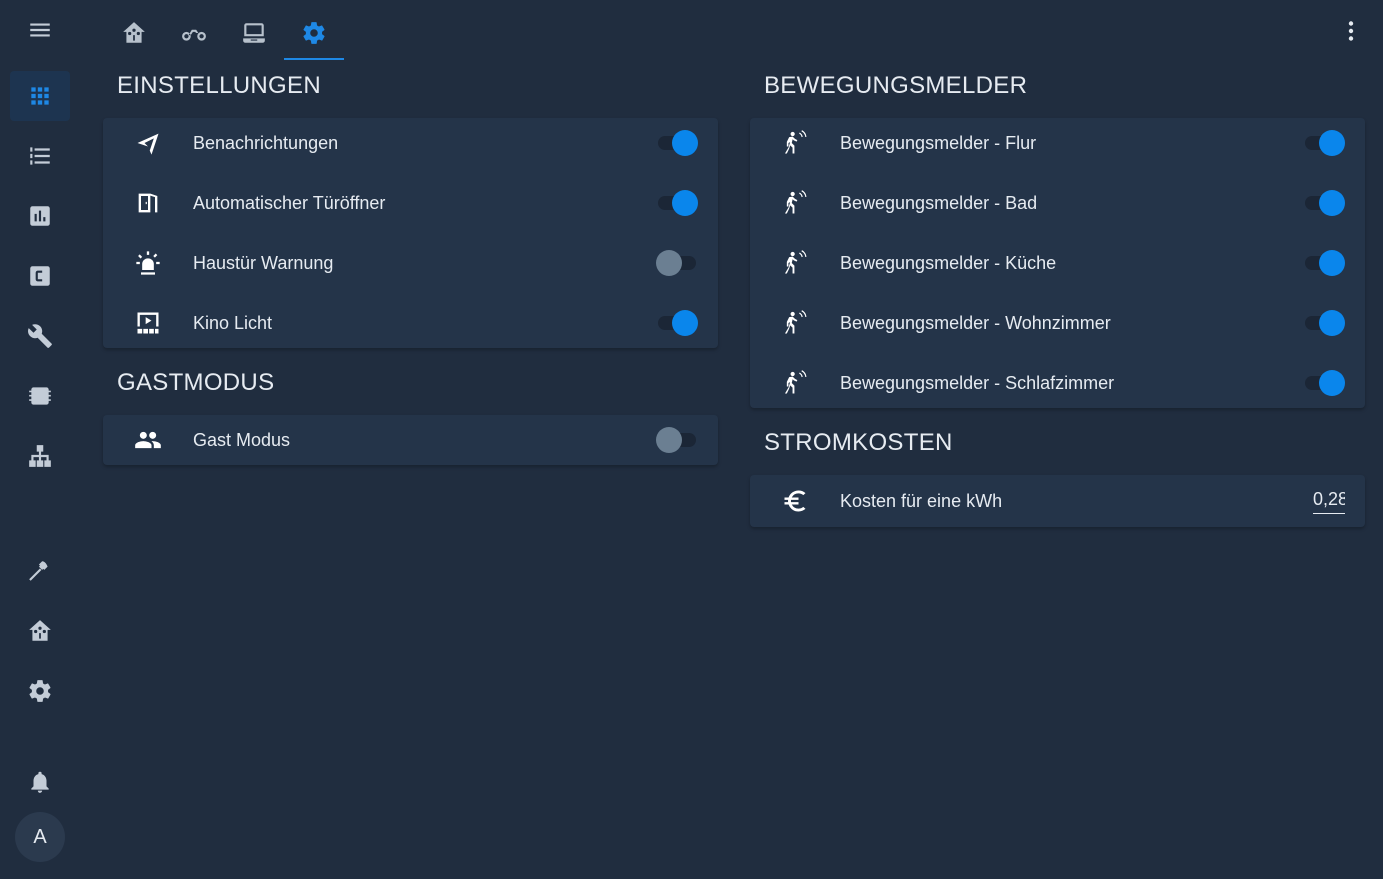 Image resolution: width=1383 pixels, height=879 pixels. Describe the element at coordinates (266, 142) in the screenshot. I see `entity-label: Benachrichtungen` at that location.